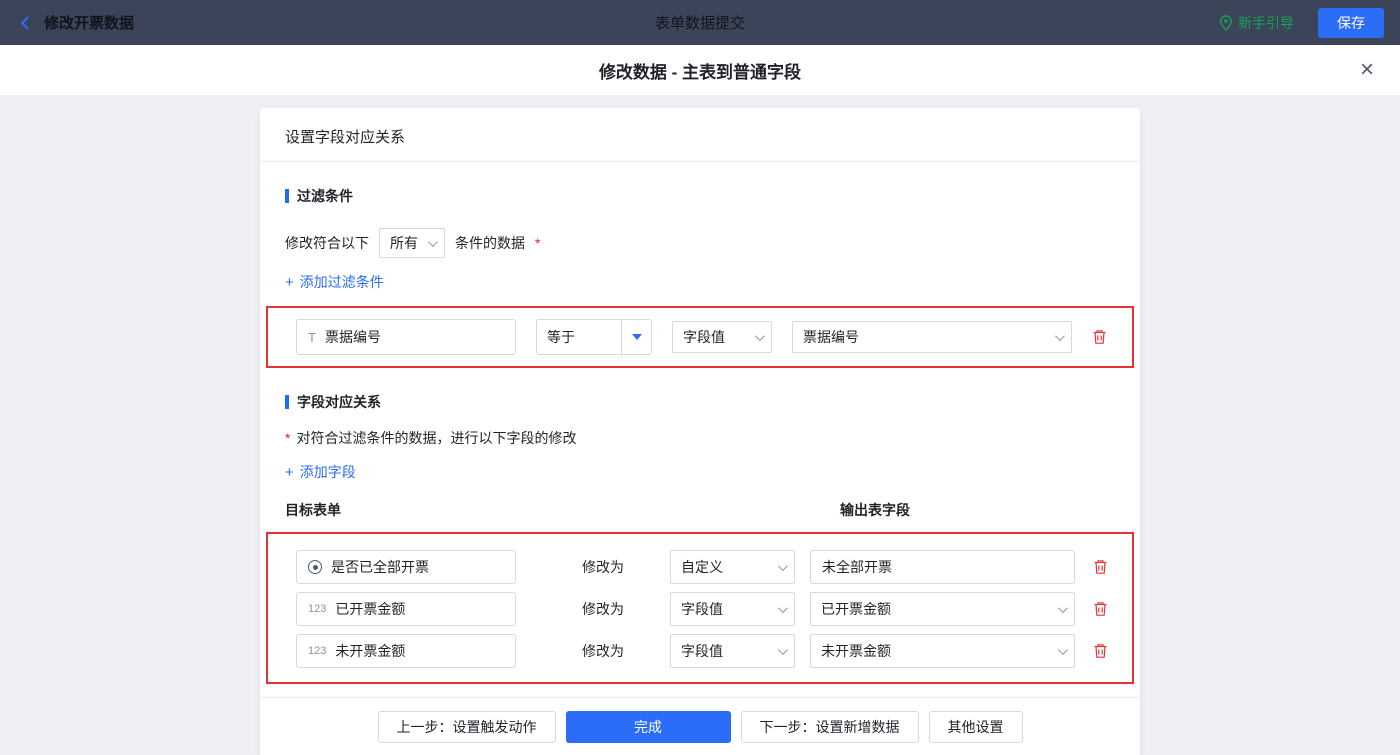 The height and width of the screenshot is (755, 1400). What do you see at coordinates (700, 135) in the screenshot?
I see `card-header-title: 设置字段对应关系` at bounding box center [700, 135].